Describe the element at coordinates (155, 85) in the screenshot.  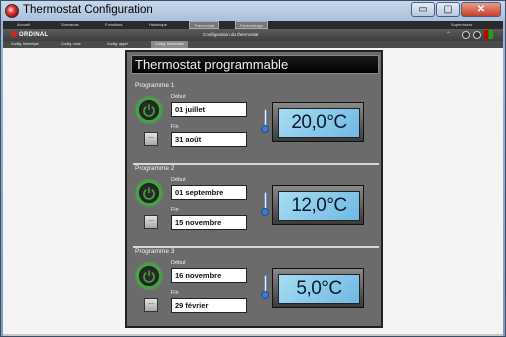
I see `program-label: Programme 1` at that location.